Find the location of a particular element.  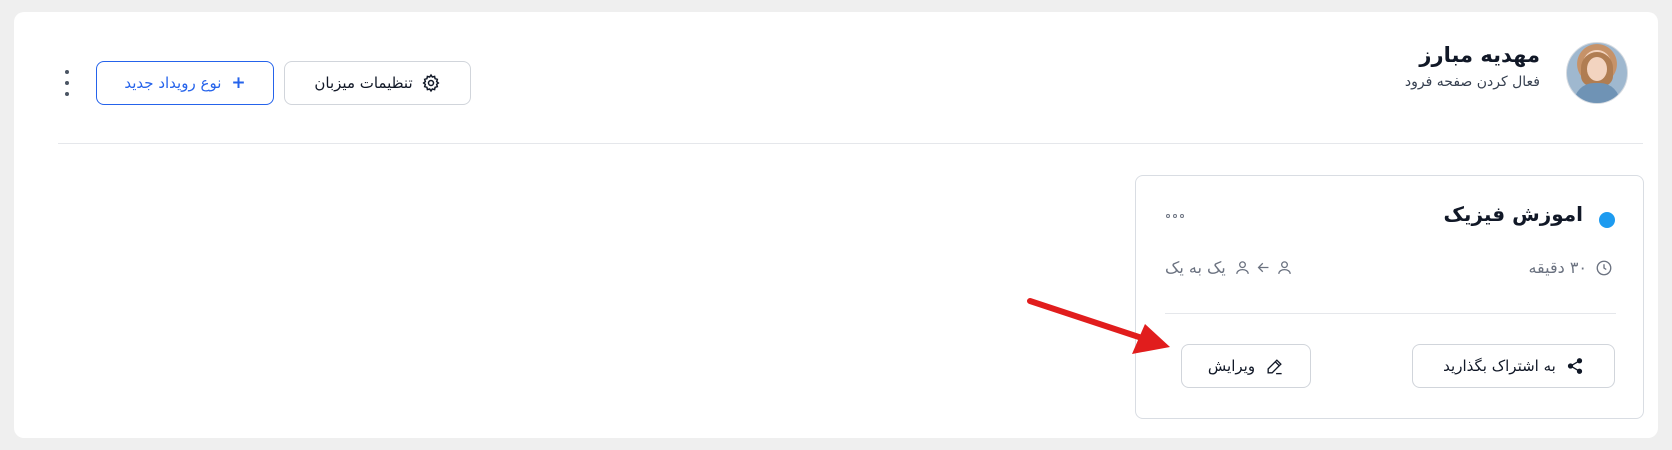

clock-icon is located at coordinates (1604, 268).